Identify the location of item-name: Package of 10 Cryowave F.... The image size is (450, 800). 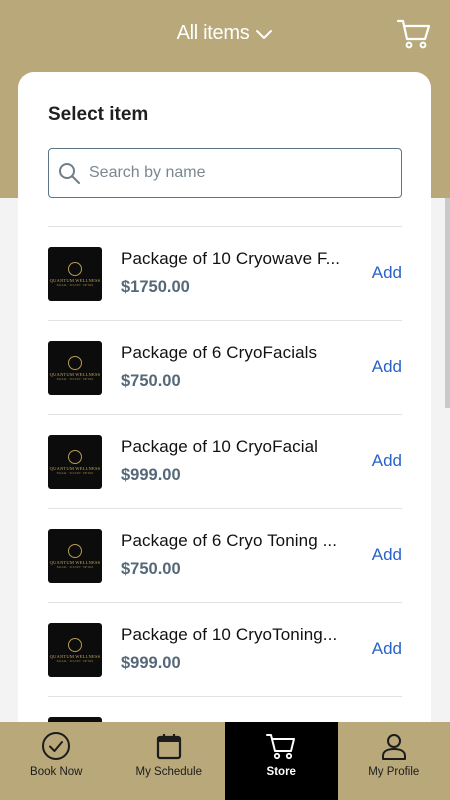
(231, 258).